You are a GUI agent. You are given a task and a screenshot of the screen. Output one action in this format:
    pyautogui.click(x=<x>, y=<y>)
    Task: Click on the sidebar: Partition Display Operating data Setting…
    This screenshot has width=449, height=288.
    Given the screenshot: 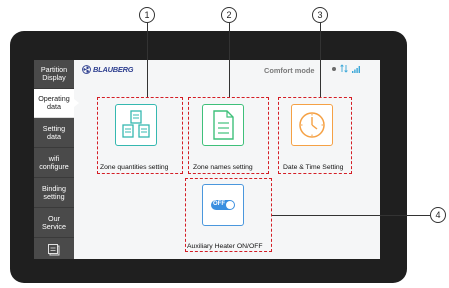 What is the action you would take?
    pyautogui.click(x=56, y=159)
    